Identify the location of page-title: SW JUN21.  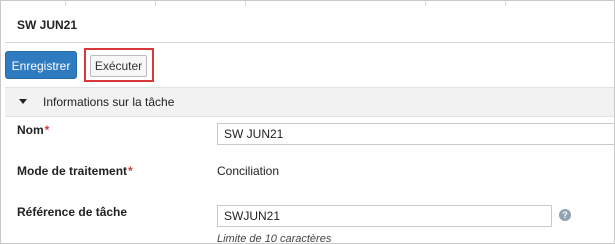
(47, 25).